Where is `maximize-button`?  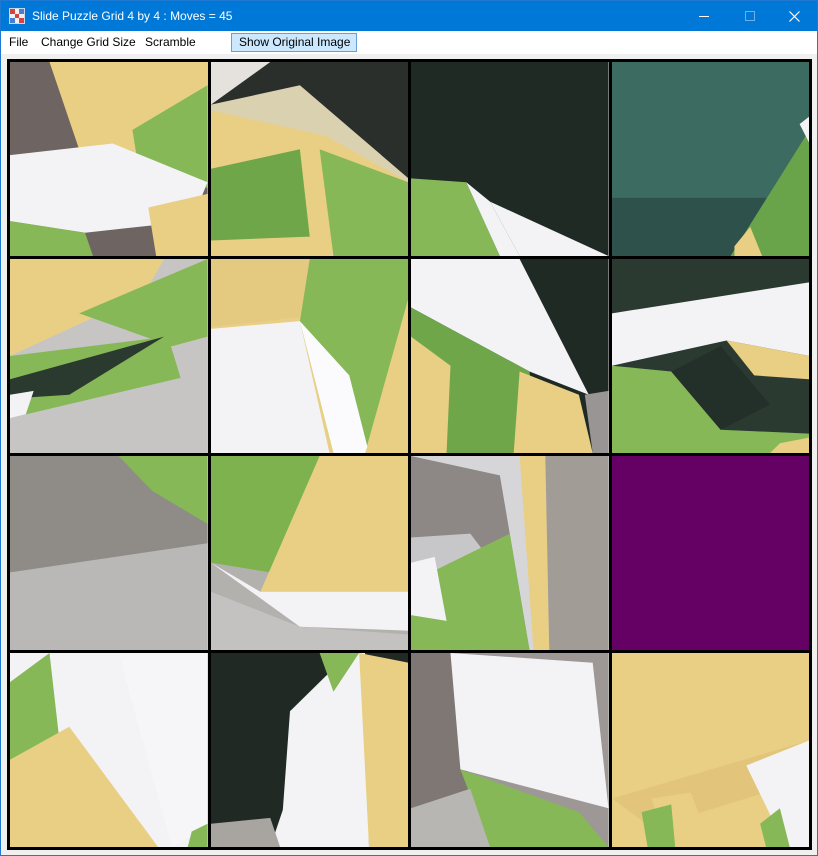 maximize-button is located at coordinates (750, 16).